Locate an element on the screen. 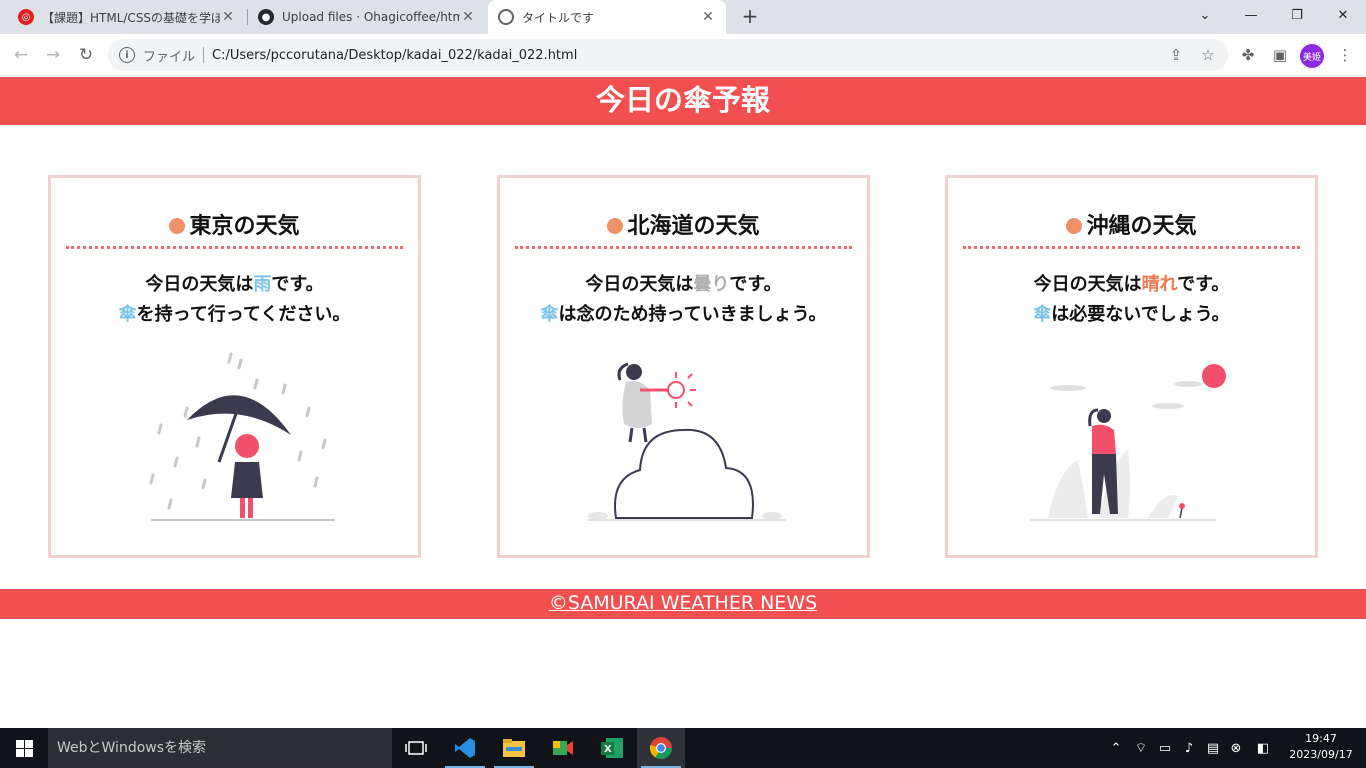 This screenshot has width=1366, height=768. weather-card-okinawa: 沖縄の天気 今日の天気は晴れです。 傘は必要ないでしょう。 is located at coordinates (1131, 366).